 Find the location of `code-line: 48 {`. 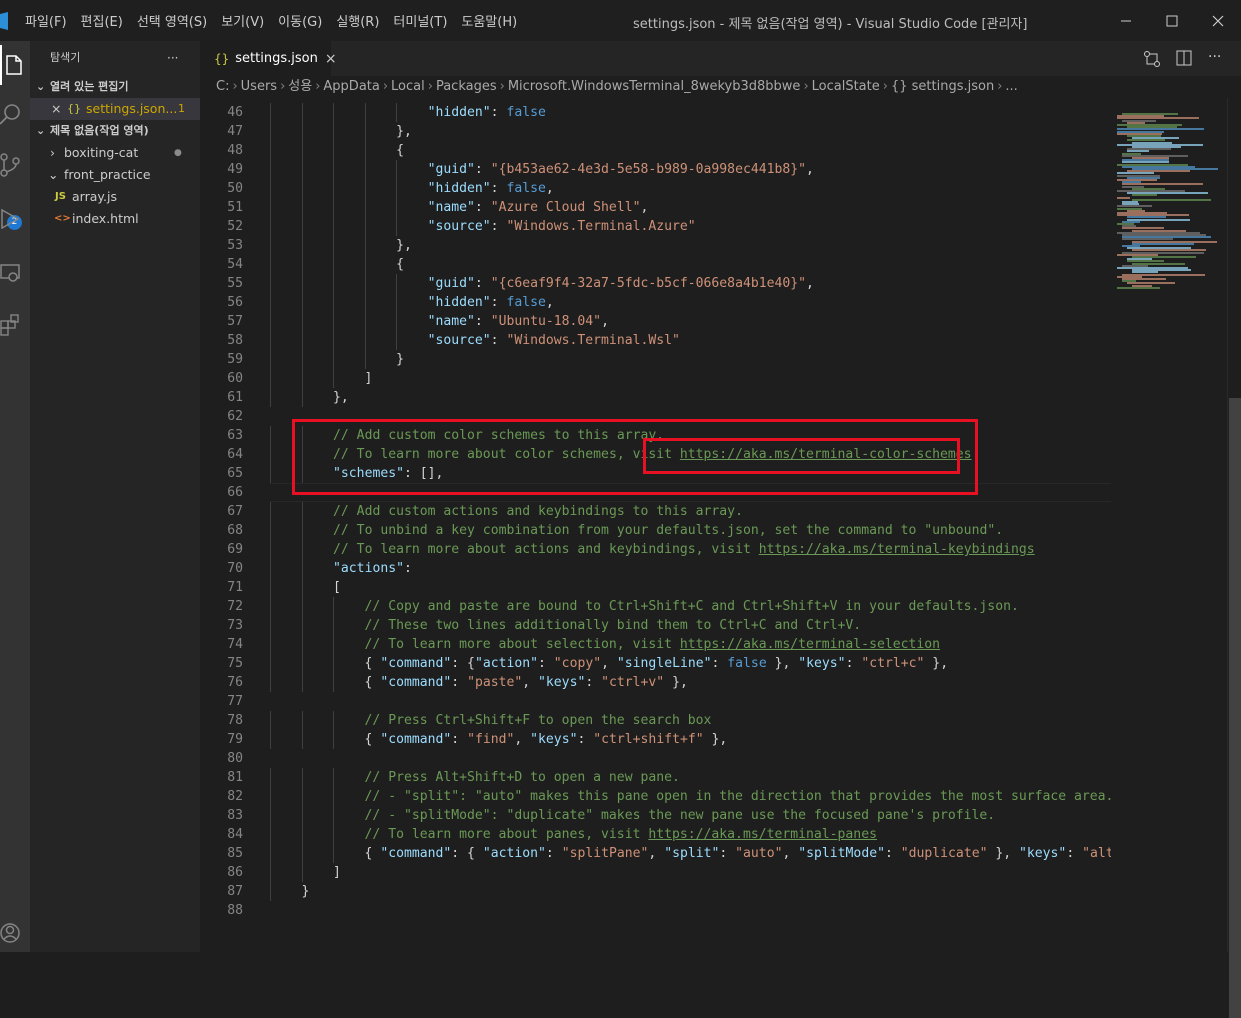

code-line: 48 { is located at coordinates (655, 150).